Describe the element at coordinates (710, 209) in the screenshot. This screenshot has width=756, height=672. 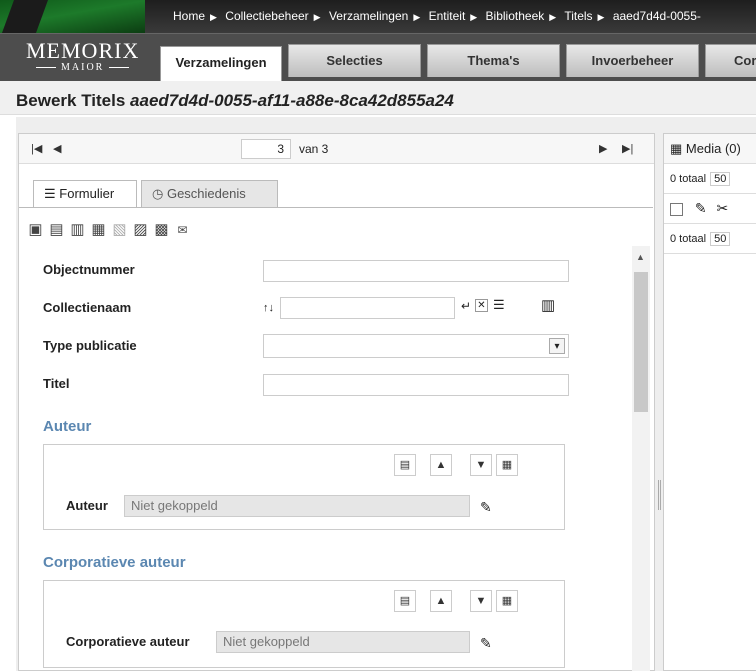
I see `media-actions-row: ✎ ✂` at that location.